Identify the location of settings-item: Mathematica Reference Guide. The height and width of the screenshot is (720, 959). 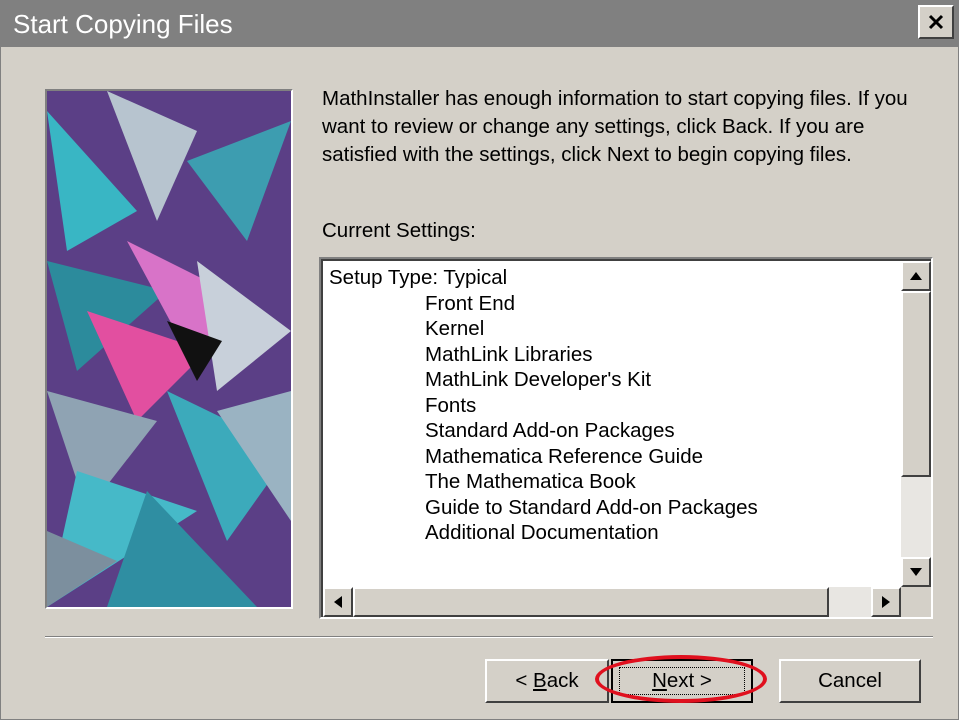
(564, 456).